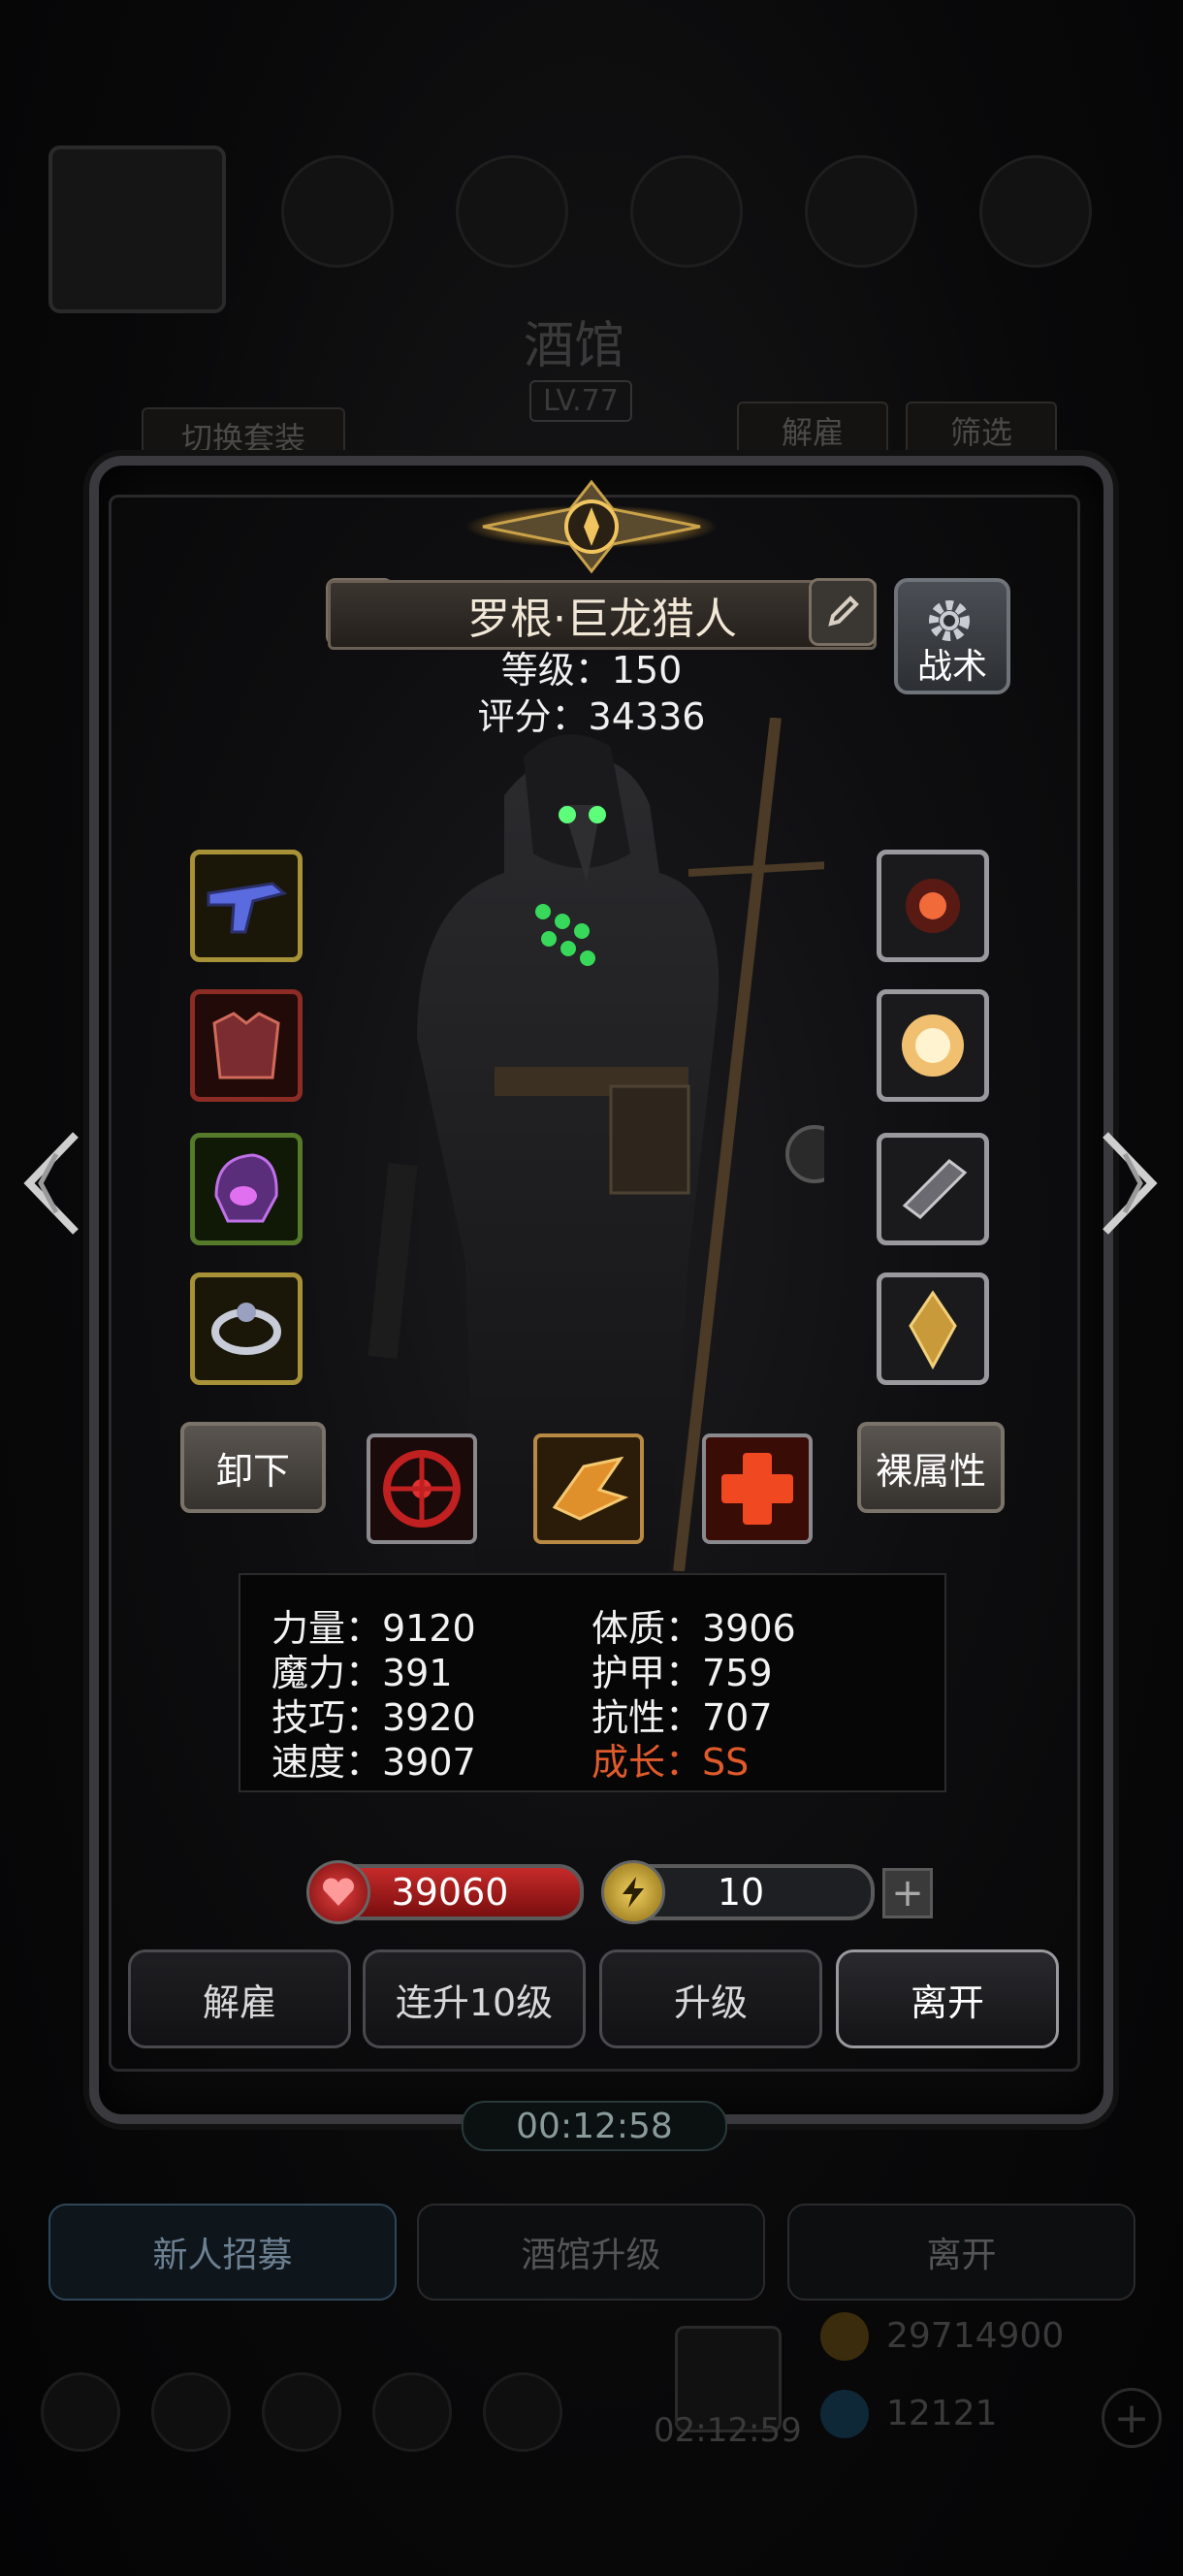 The image size is (1183, 2576). Describe the element at coordinates (671, 1762) in the screenshot. I see `stat-growth: 成长：SS` at that location.